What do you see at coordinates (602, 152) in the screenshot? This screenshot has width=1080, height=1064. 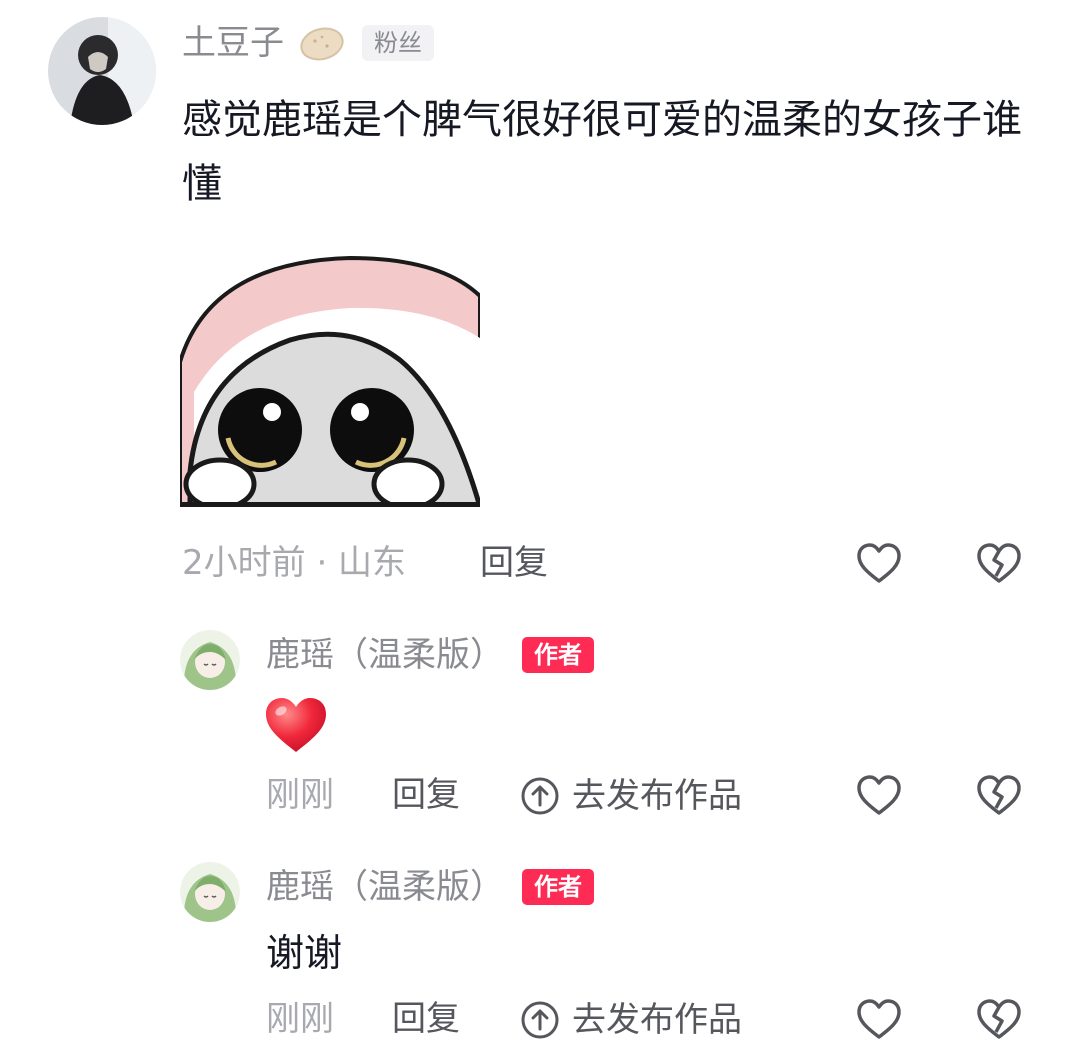 I see `comment-text: 感觉鹿瑶是个脾气很好很可爱的温柔的女孩子谁懂` at bounding box center [602, 152].